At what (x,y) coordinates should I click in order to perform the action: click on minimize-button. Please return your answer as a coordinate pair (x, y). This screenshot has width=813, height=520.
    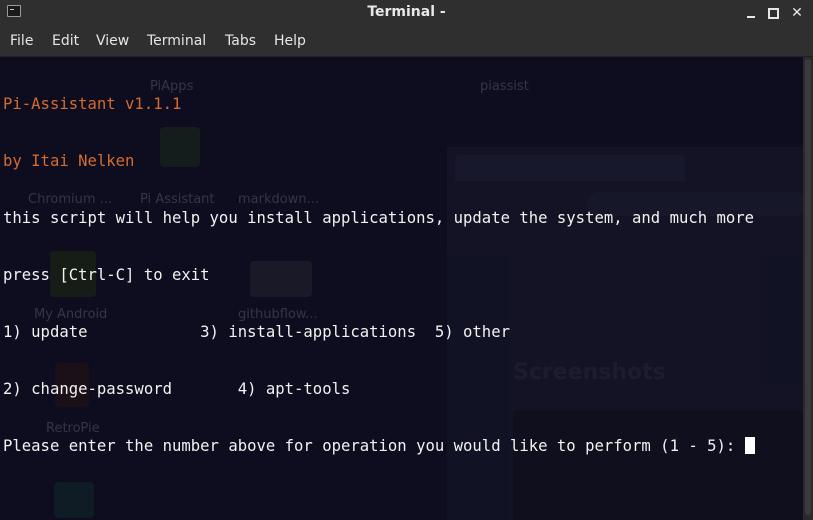
    Looking at the image, I should click on (751, 13).